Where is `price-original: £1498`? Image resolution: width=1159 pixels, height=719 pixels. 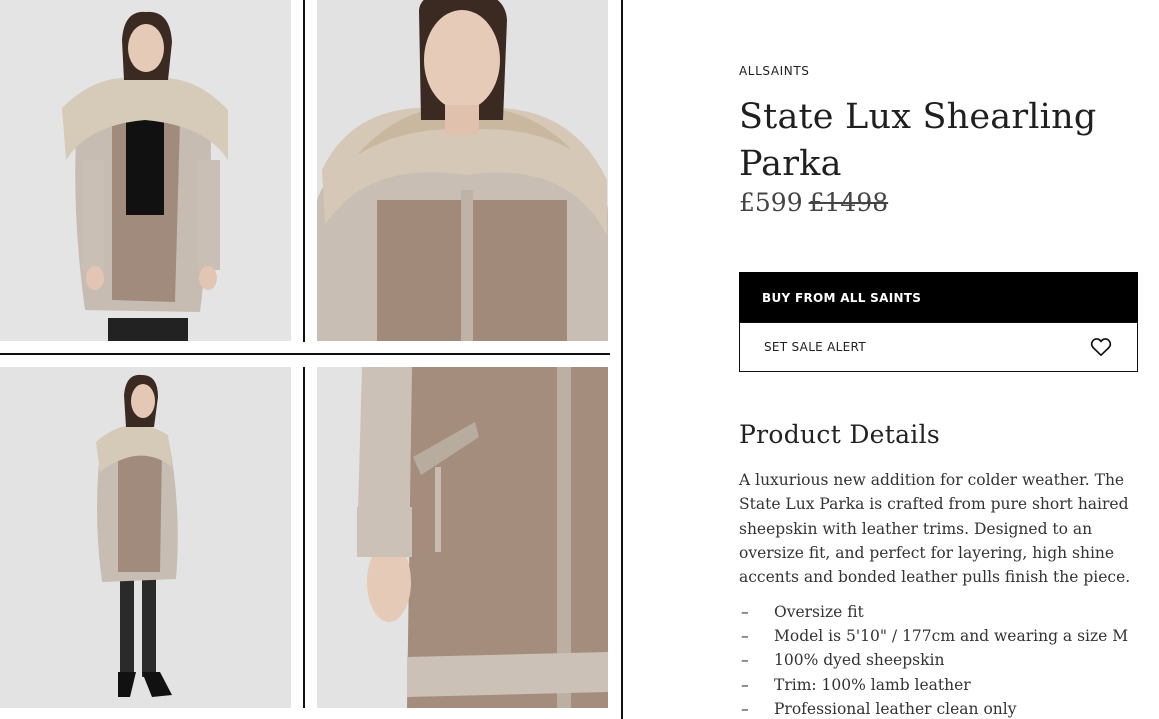 price-original: £1498 is located at coordinates (848, 202).